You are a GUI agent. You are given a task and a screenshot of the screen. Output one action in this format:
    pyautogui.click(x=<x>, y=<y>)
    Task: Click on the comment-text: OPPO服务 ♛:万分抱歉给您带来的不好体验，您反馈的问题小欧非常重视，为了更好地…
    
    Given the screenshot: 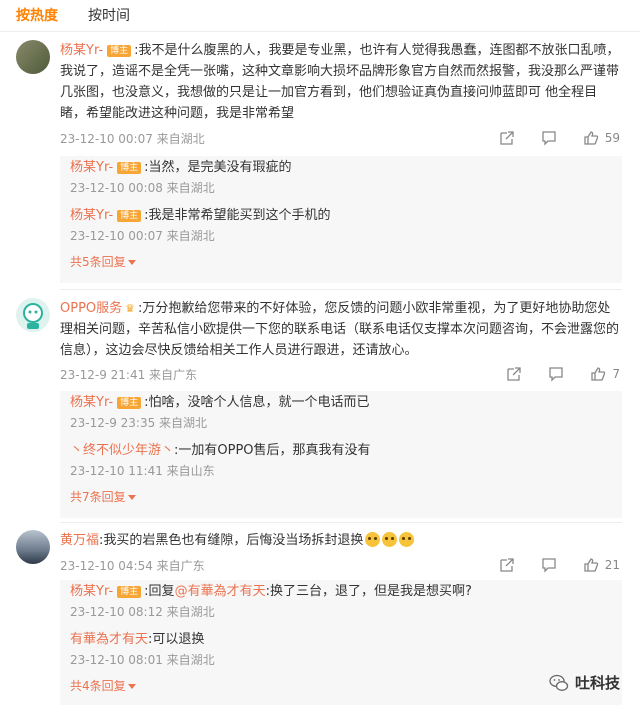 What is the action you would take?
    pyautogui.click(x=341, y=329)
    